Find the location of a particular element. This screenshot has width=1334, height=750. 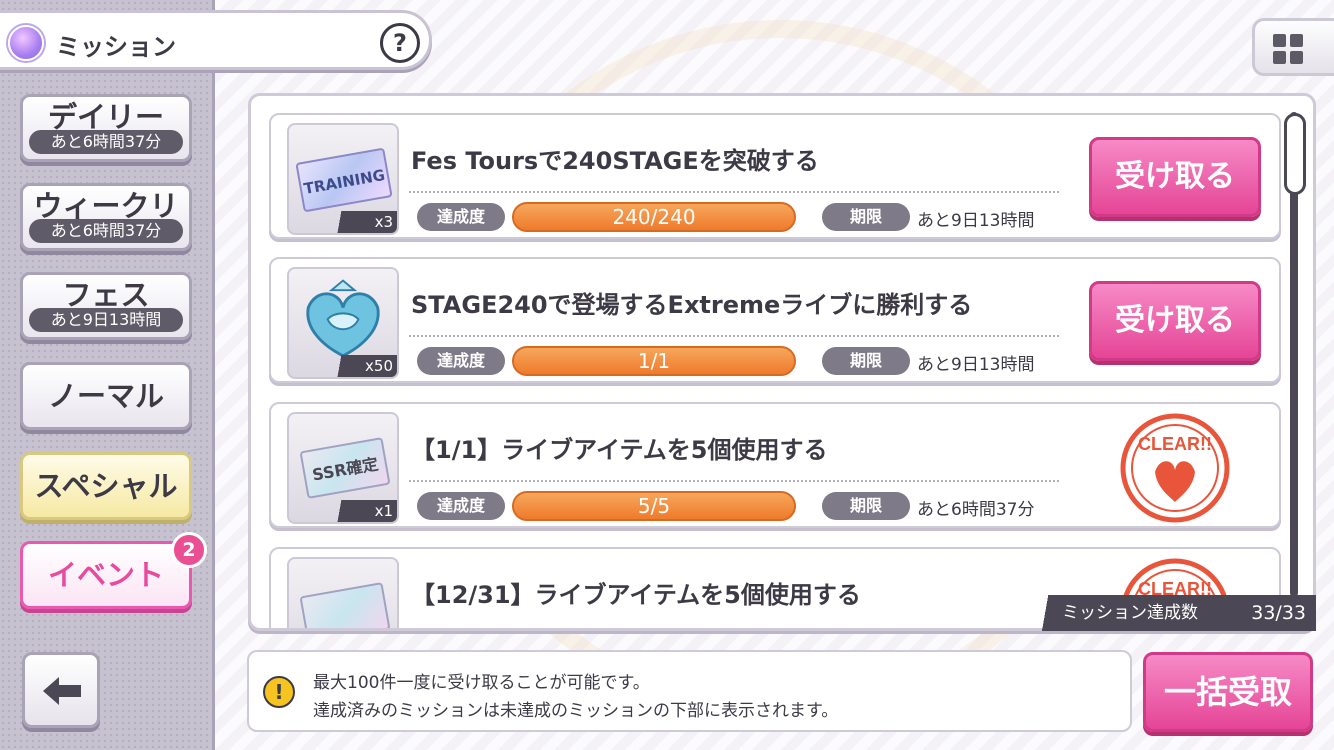

reward-thumbnail is located at coordinates (343, 592).